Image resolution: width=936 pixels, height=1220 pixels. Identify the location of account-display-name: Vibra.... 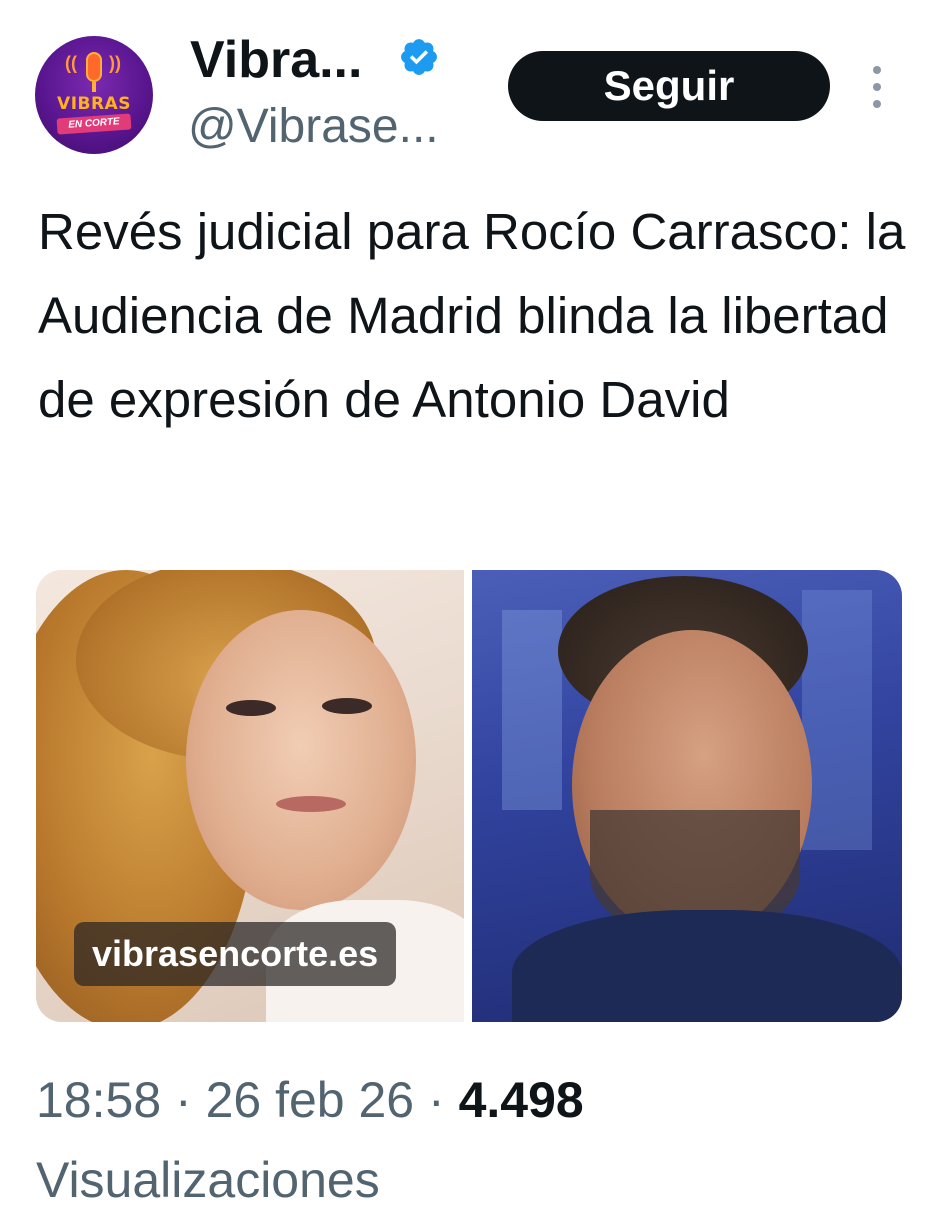
(276, 60).